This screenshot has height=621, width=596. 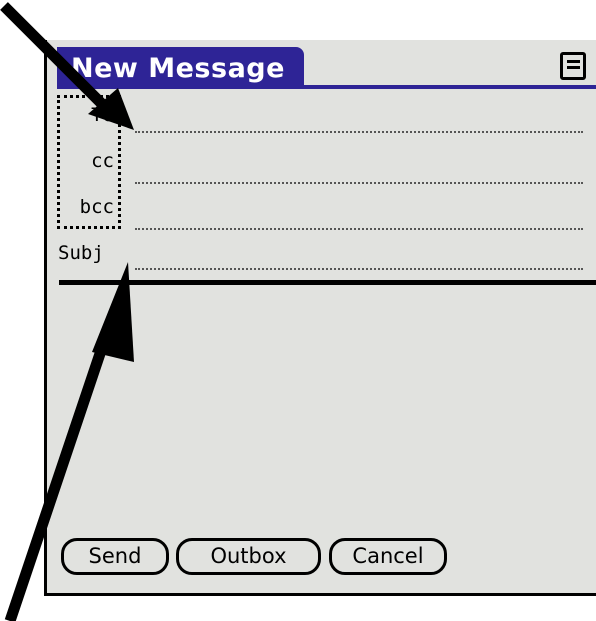 I want to click on outbox-button: Outbox, so click(x=248, y=556).